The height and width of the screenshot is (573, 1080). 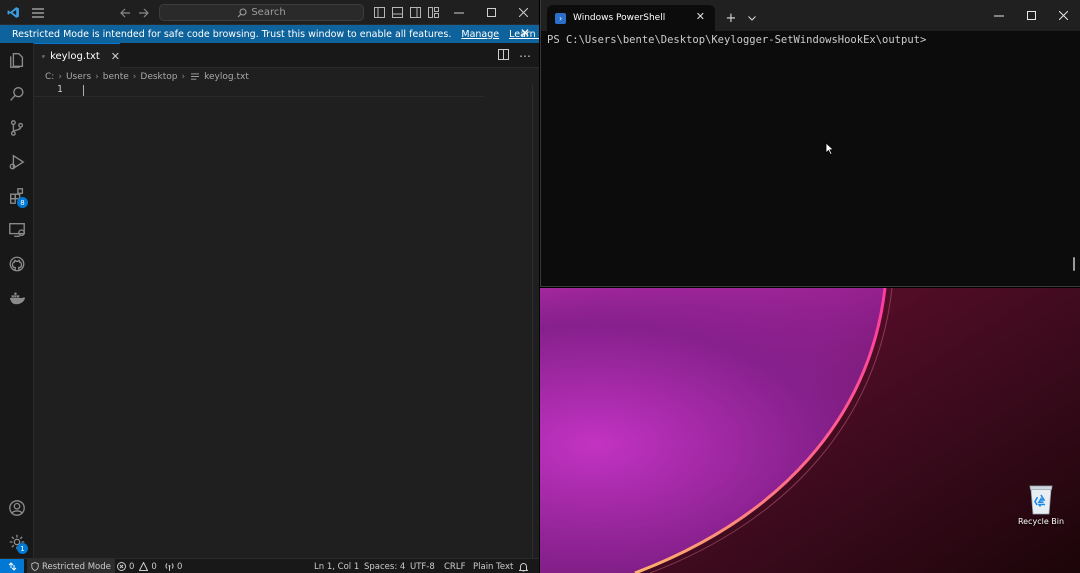 What do you see at coordinates (17, 542) in the screenshot?
I see `manage-gear-icon: 1` at bounding box center [17, 542].